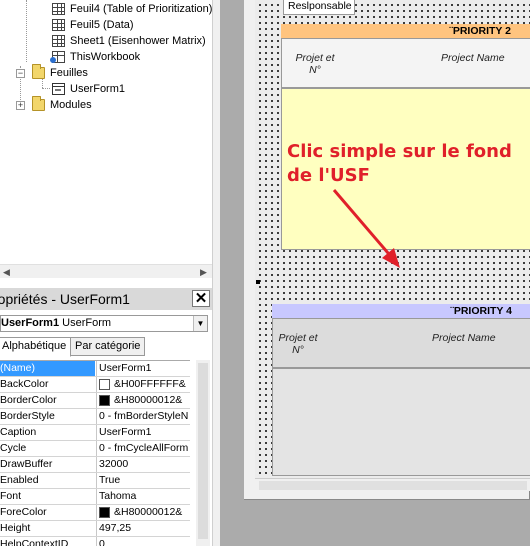  What do you see at coordinates (473, 58) in the screenshot?
I see `priority2-col-project-name: Project Name` at bounding box center [473, 58].